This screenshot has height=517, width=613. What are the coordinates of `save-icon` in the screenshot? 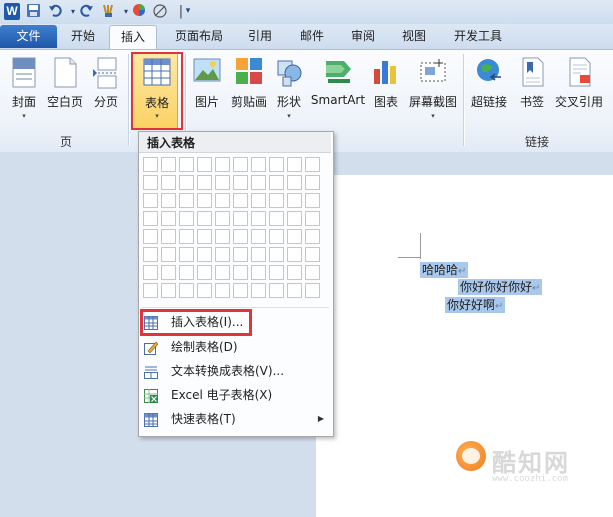 It's located at (33, 11).